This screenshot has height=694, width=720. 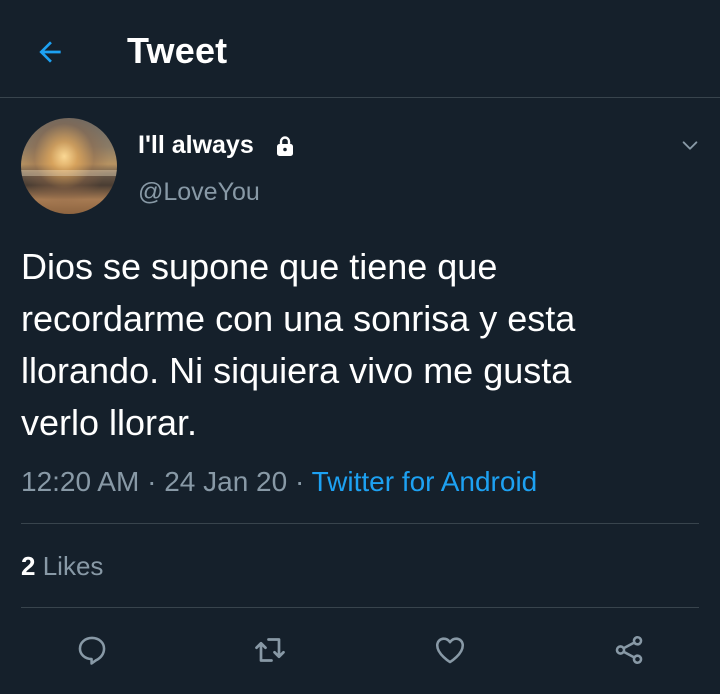 I want to click on like-button, so click(x=450, y=650).